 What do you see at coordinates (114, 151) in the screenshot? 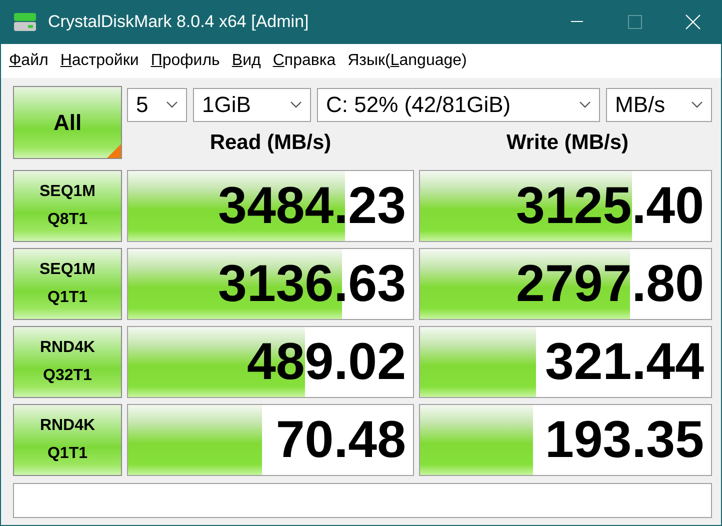
I see `corner-triangle-icon` at bounding box center [114, 151].